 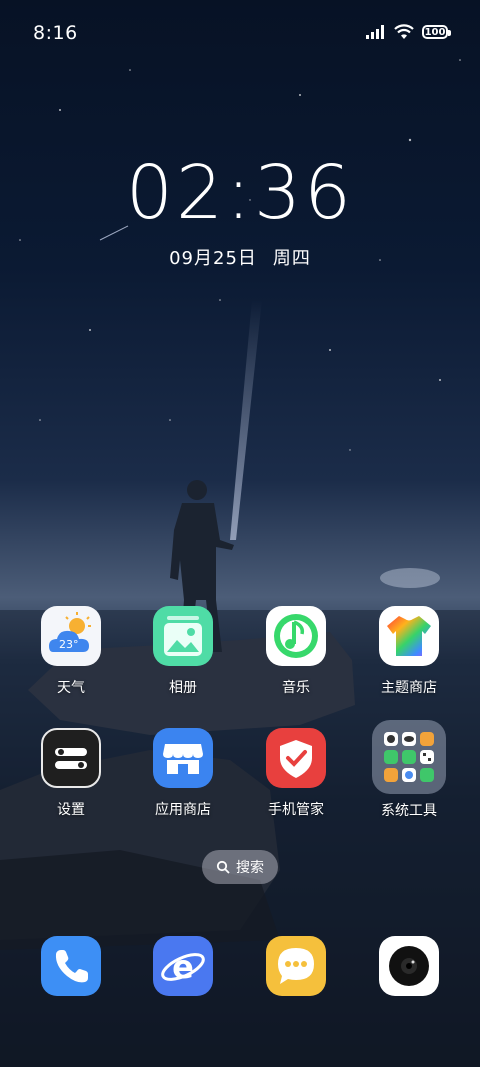 I want to click on system-tools-folder-icon, so click(x=409, y=757).